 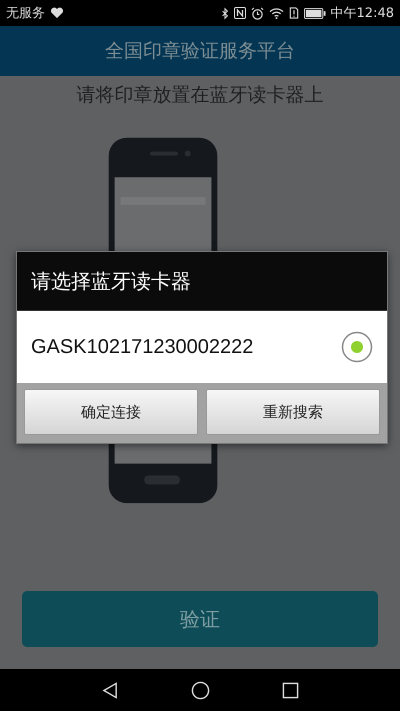 What do you see at coordinates (290, 690) in the screenshot?
I see `recents-icon` at bounding box center [290, 690].